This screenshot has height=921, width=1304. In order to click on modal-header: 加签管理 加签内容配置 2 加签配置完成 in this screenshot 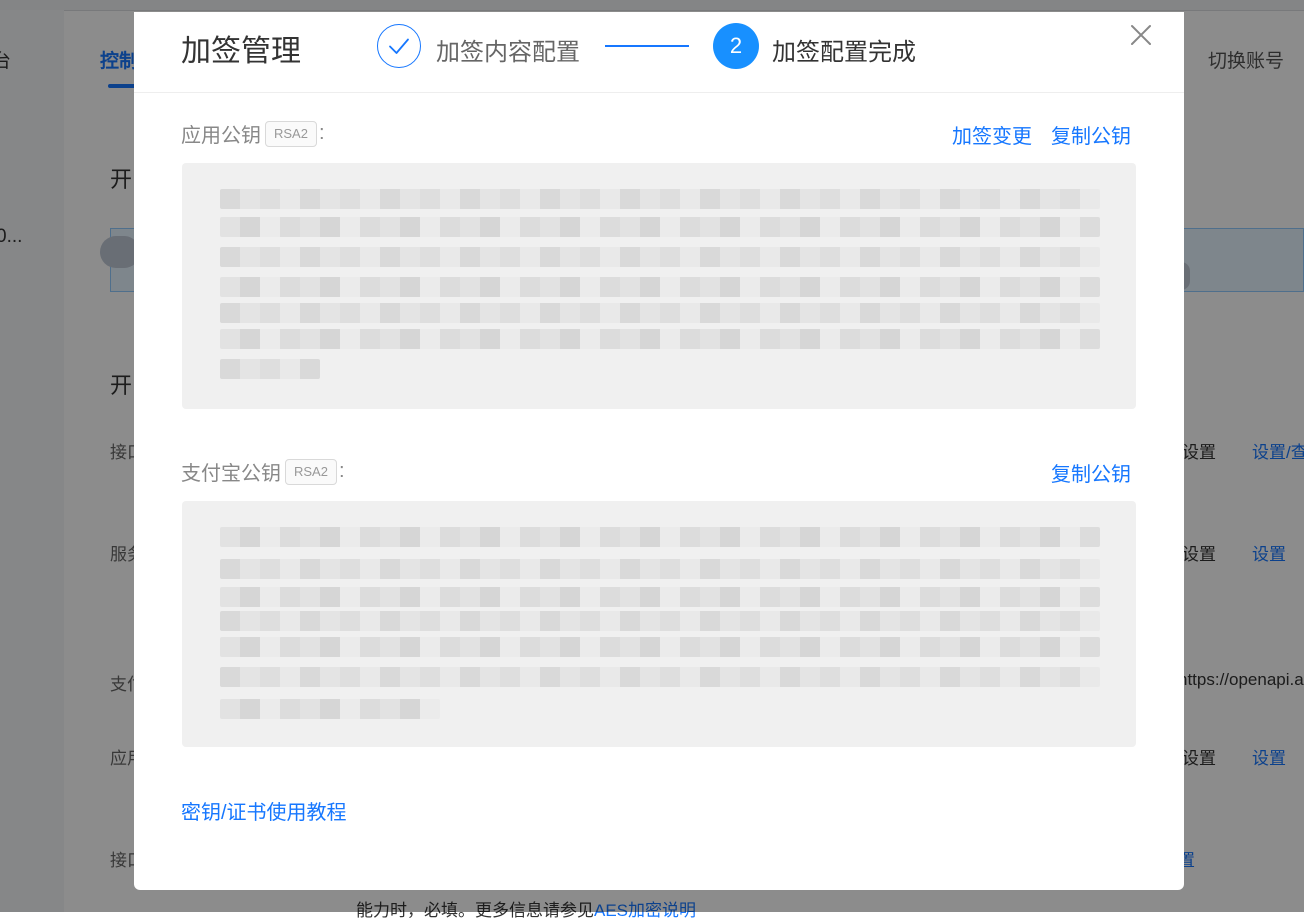, I will do `click(659, 52)`.